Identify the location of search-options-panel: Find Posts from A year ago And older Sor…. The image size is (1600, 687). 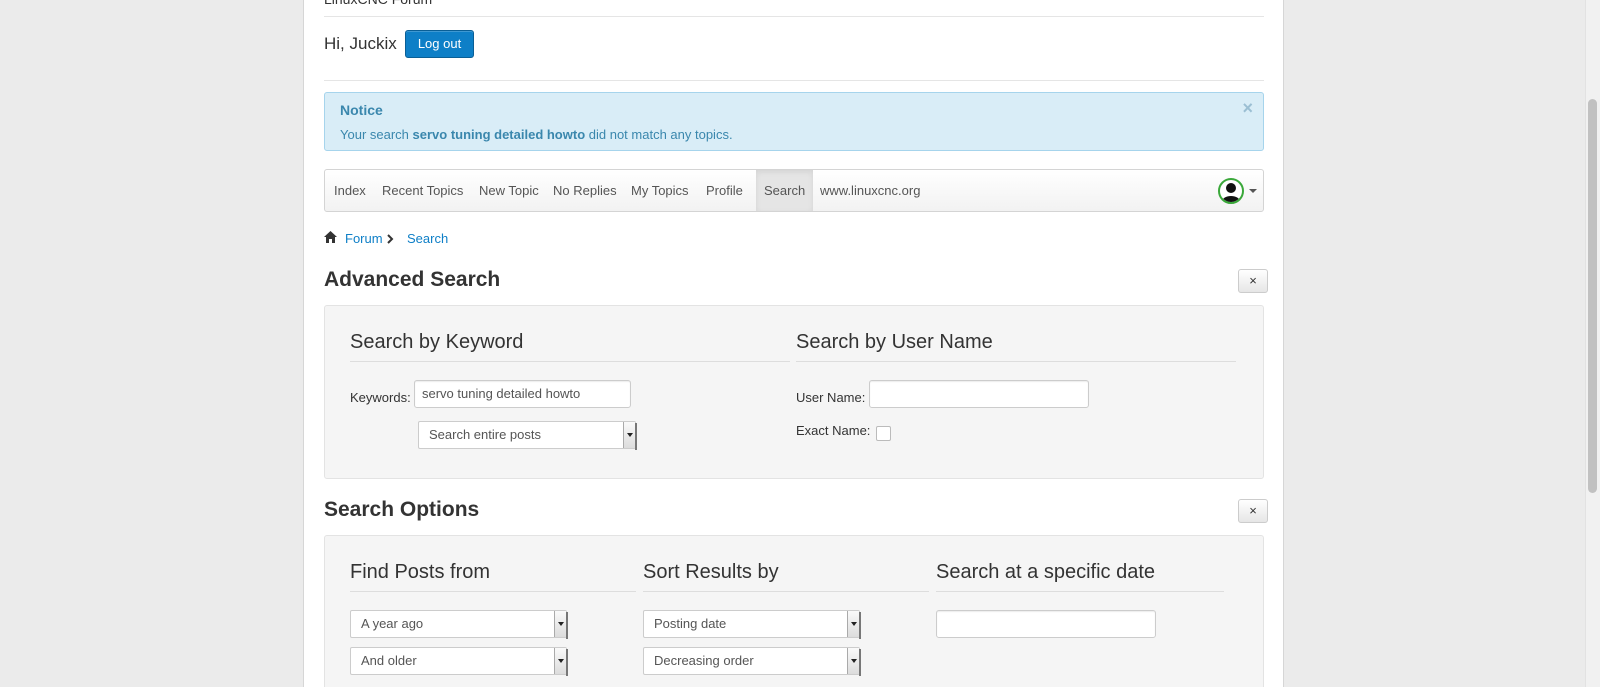
(794, 611).